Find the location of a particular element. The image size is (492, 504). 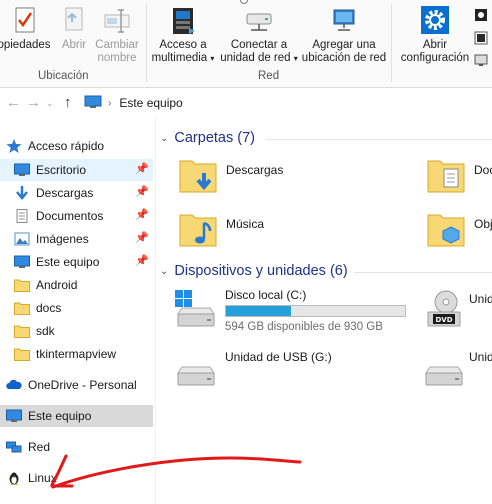

properties-button: opiedades is located at coordinates (26, 29).